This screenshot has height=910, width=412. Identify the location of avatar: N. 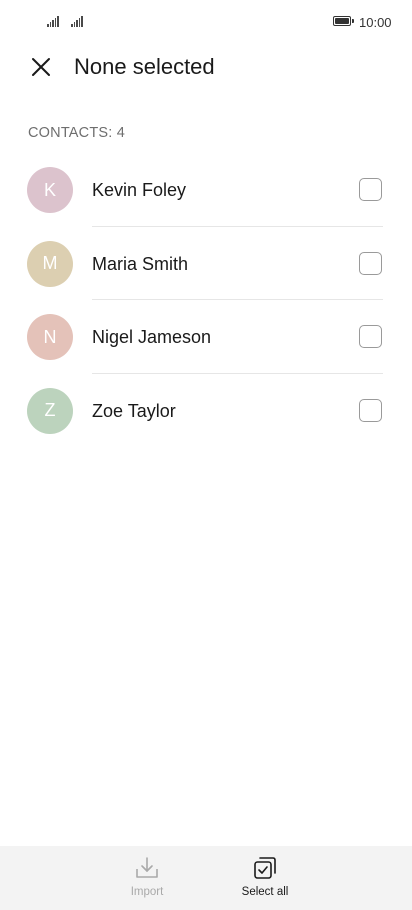
(50, 337).